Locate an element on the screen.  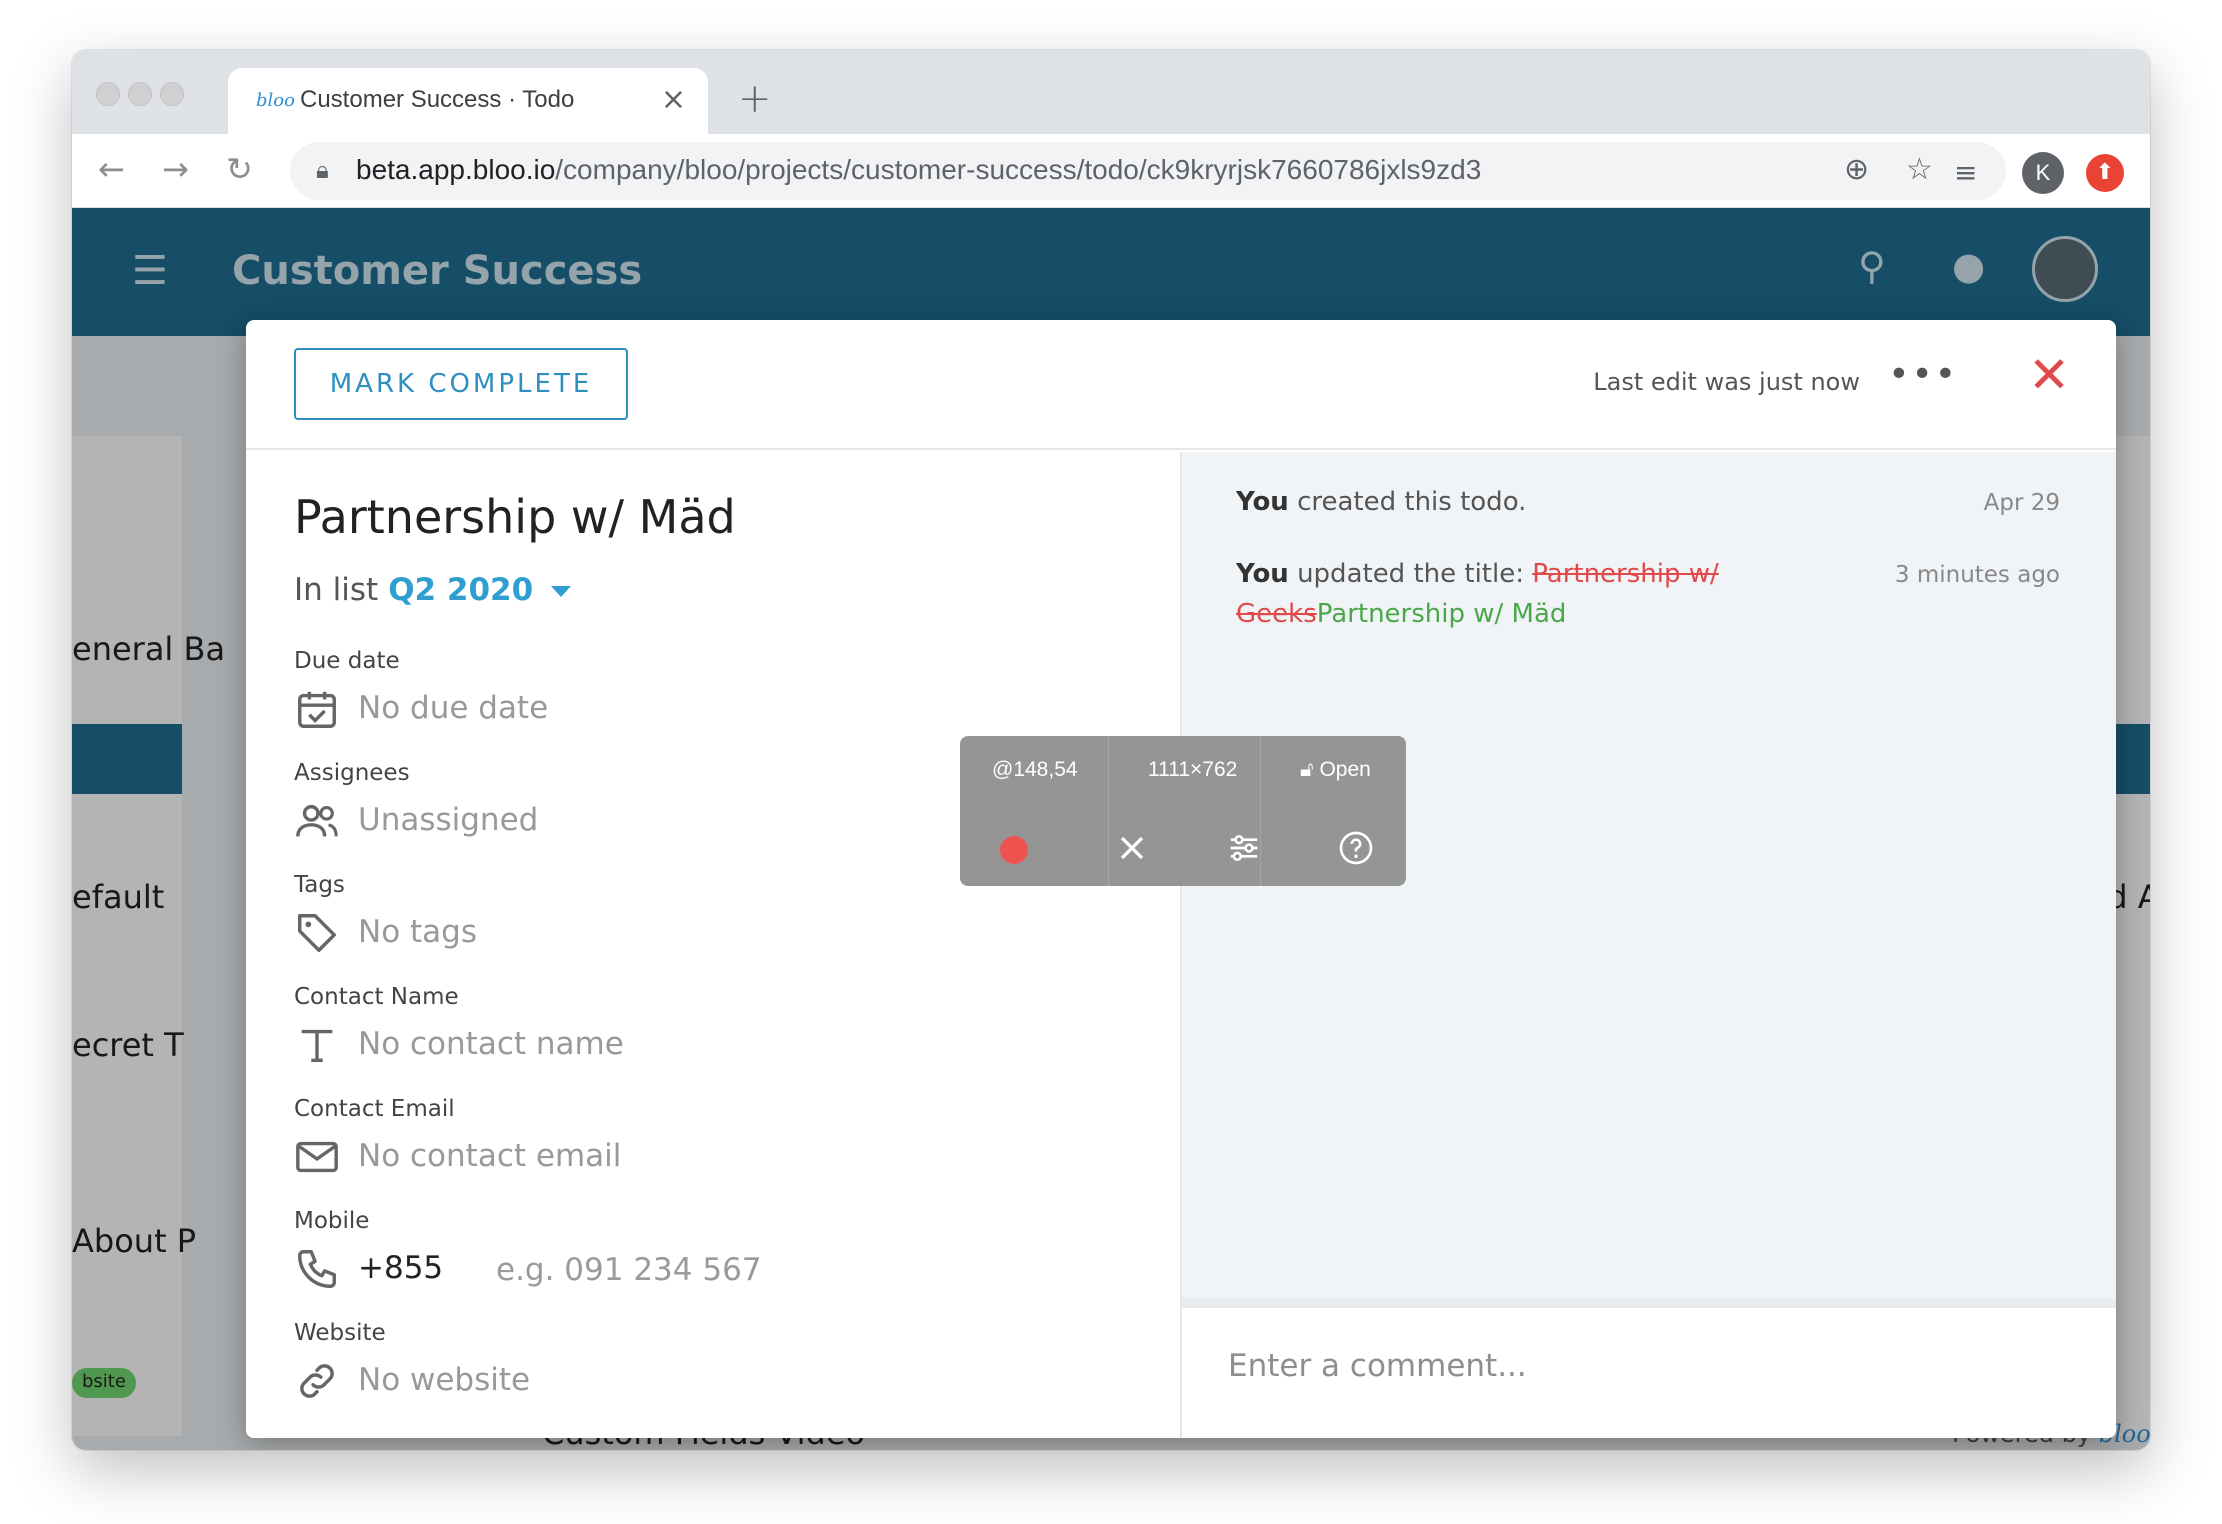
website-value: No website is located at coordinates (444, 1380).